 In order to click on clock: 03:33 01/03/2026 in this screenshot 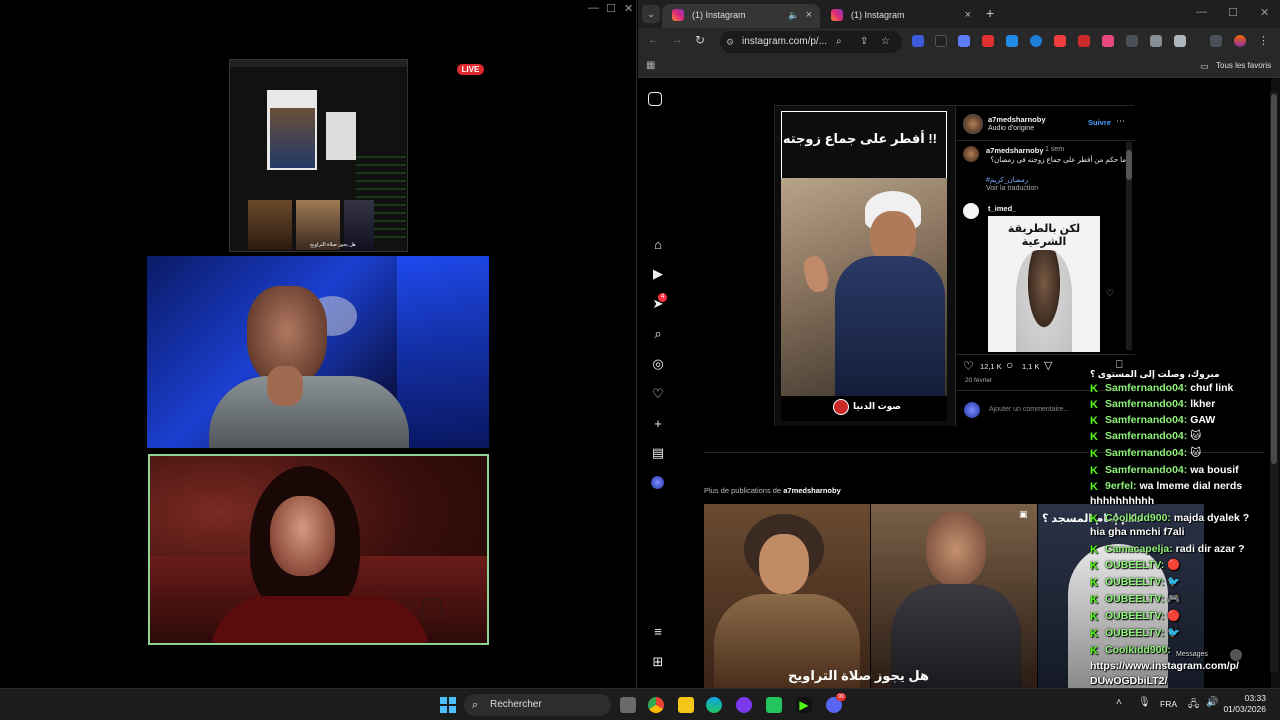, I will do `click(1244, 704)`.